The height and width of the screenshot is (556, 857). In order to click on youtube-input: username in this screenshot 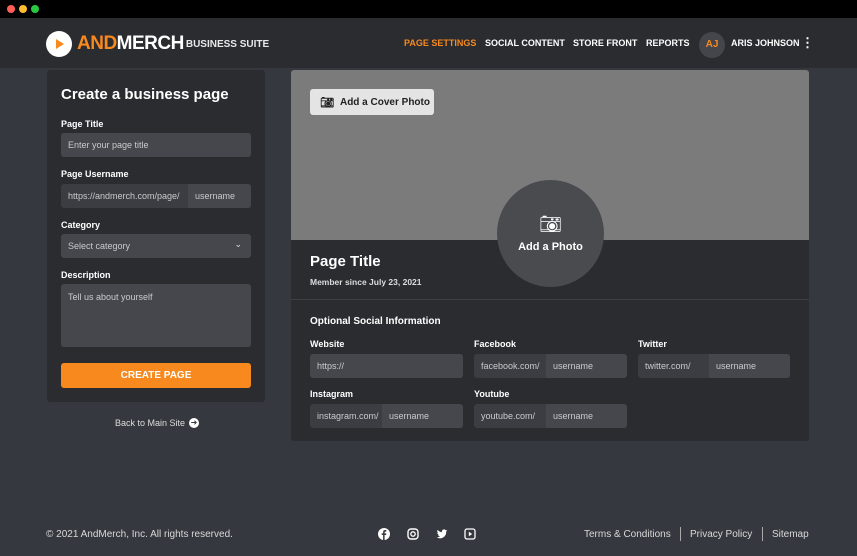, I will do `click(586, 416)`.